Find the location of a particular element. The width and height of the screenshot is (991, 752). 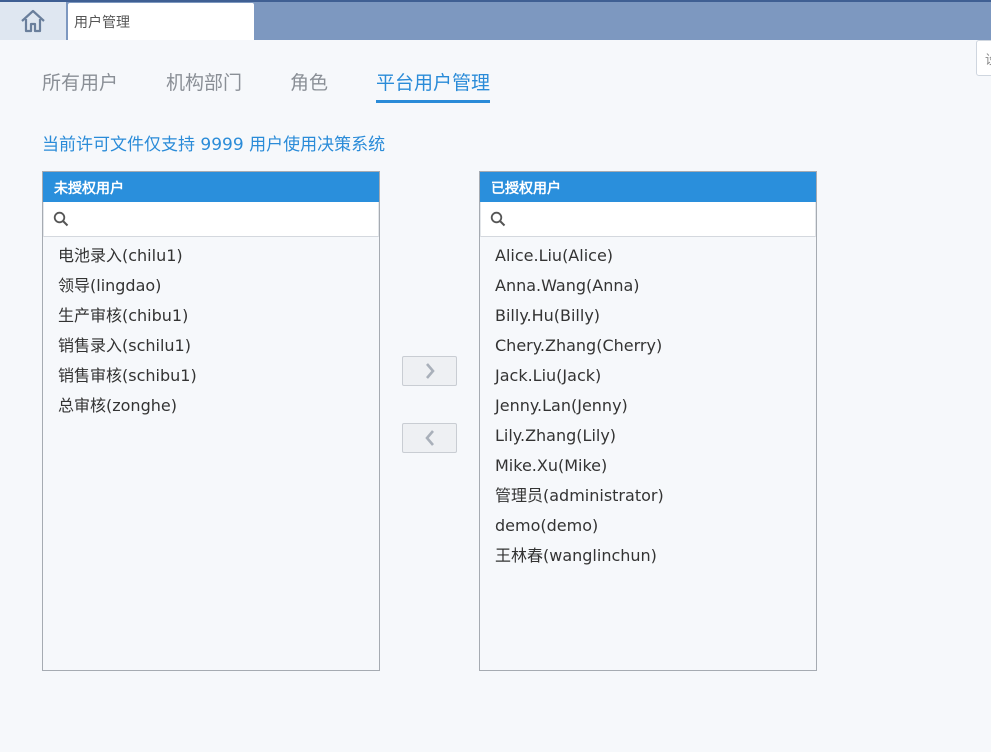

panel-title: 未授权用户 is located at coordinates (211, 187).